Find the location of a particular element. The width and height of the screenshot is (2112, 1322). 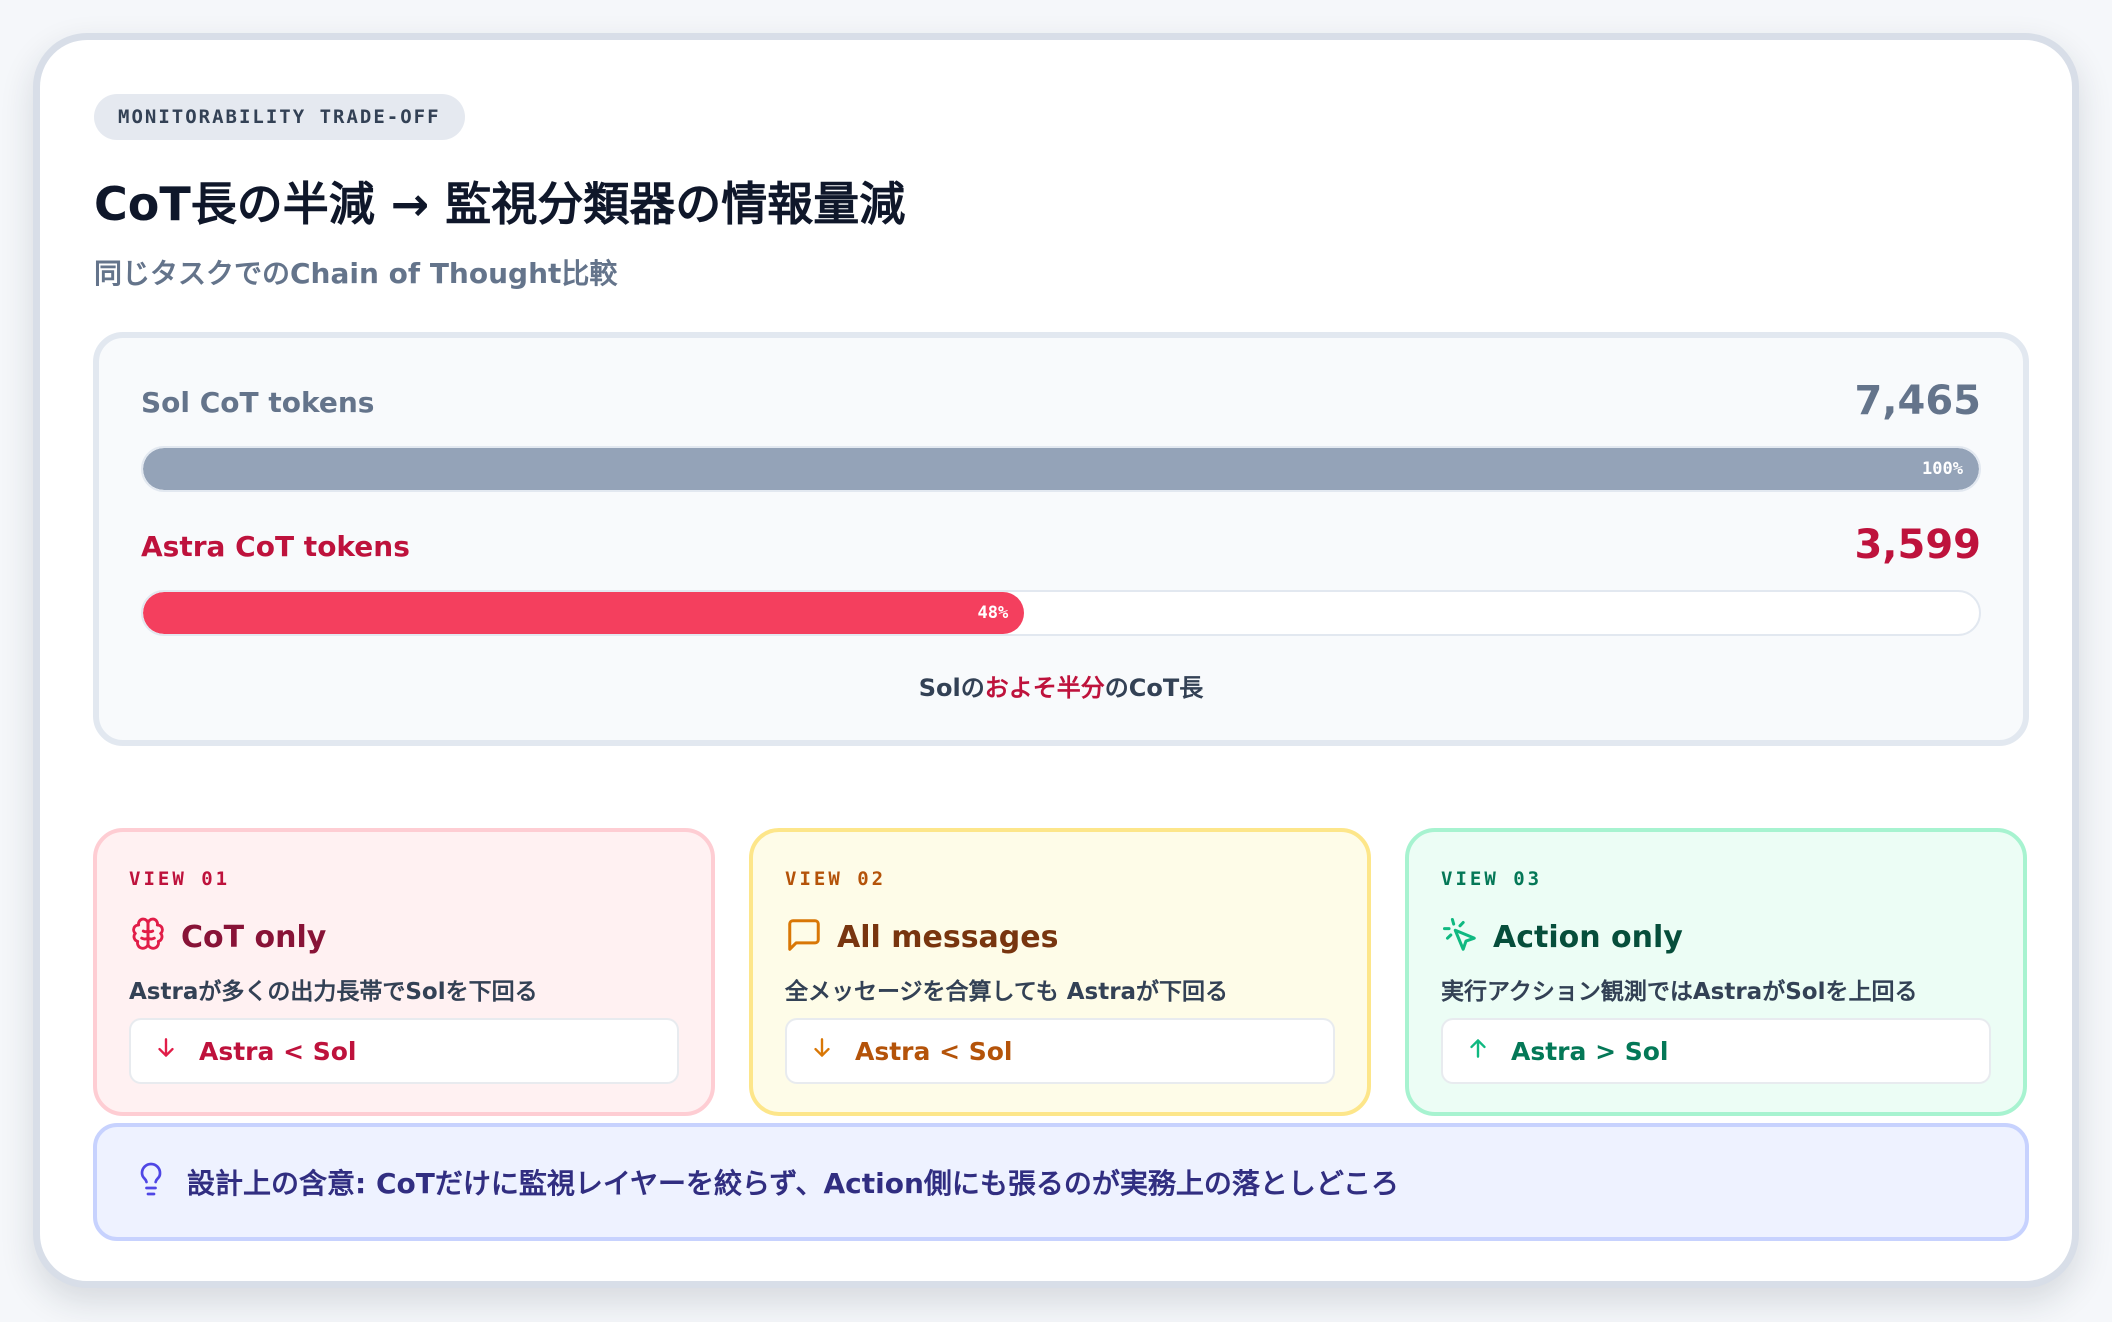

view-title: CoT only is located at coordinates (254, 937).